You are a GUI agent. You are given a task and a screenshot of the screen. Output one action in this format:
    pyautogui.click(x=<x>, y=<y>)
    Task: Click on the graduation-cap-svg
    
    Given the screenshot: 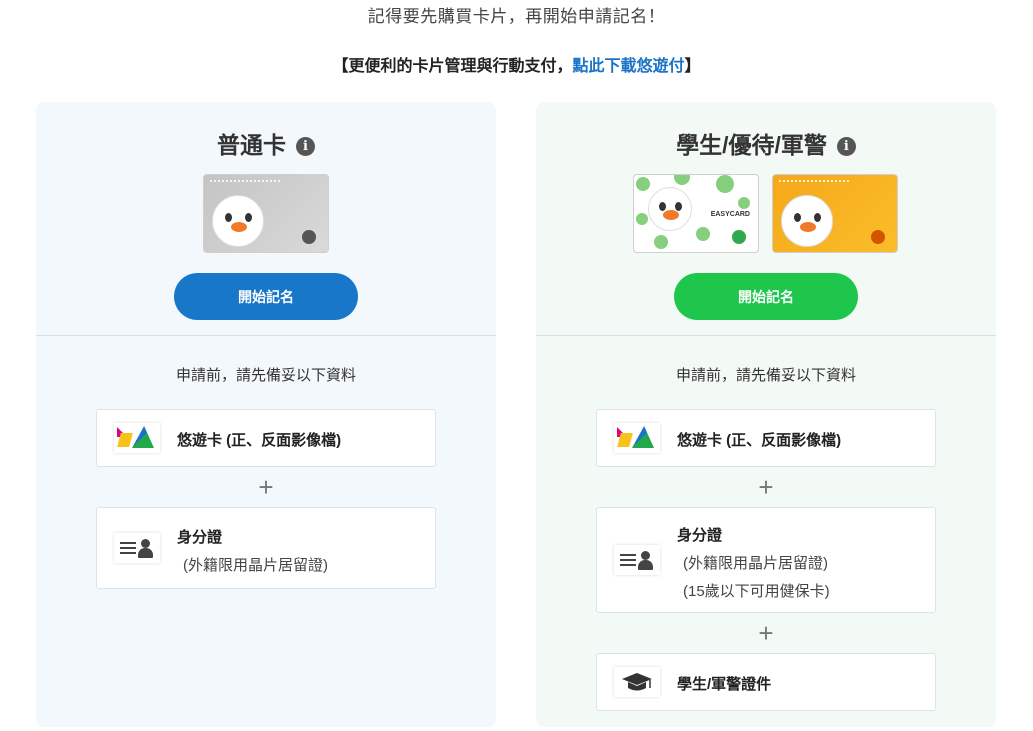 What is the action you would take?
    pyautogui.click(x=637, y=682)
    